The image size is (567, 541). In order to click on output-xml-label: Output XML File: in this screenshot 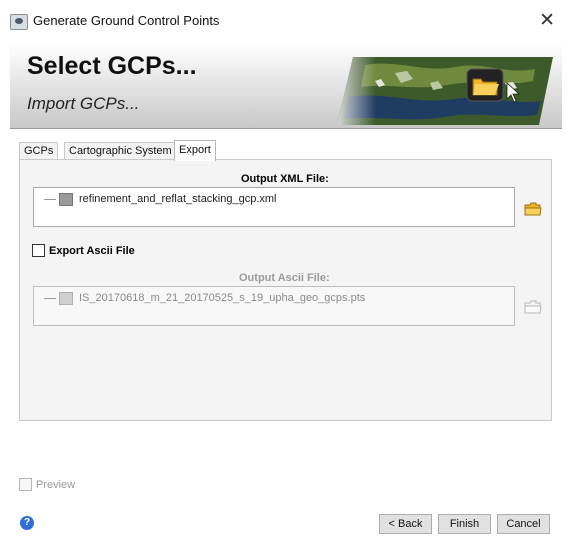, I will do `click(285, 179)`.